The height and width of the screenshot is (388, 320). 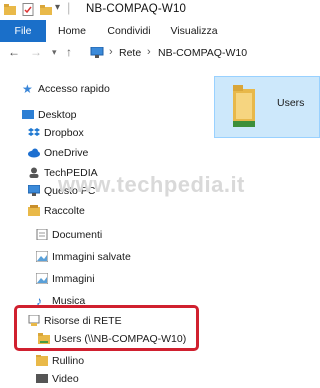 I want to click on dropbox-icon, so click(x=34, y=132).